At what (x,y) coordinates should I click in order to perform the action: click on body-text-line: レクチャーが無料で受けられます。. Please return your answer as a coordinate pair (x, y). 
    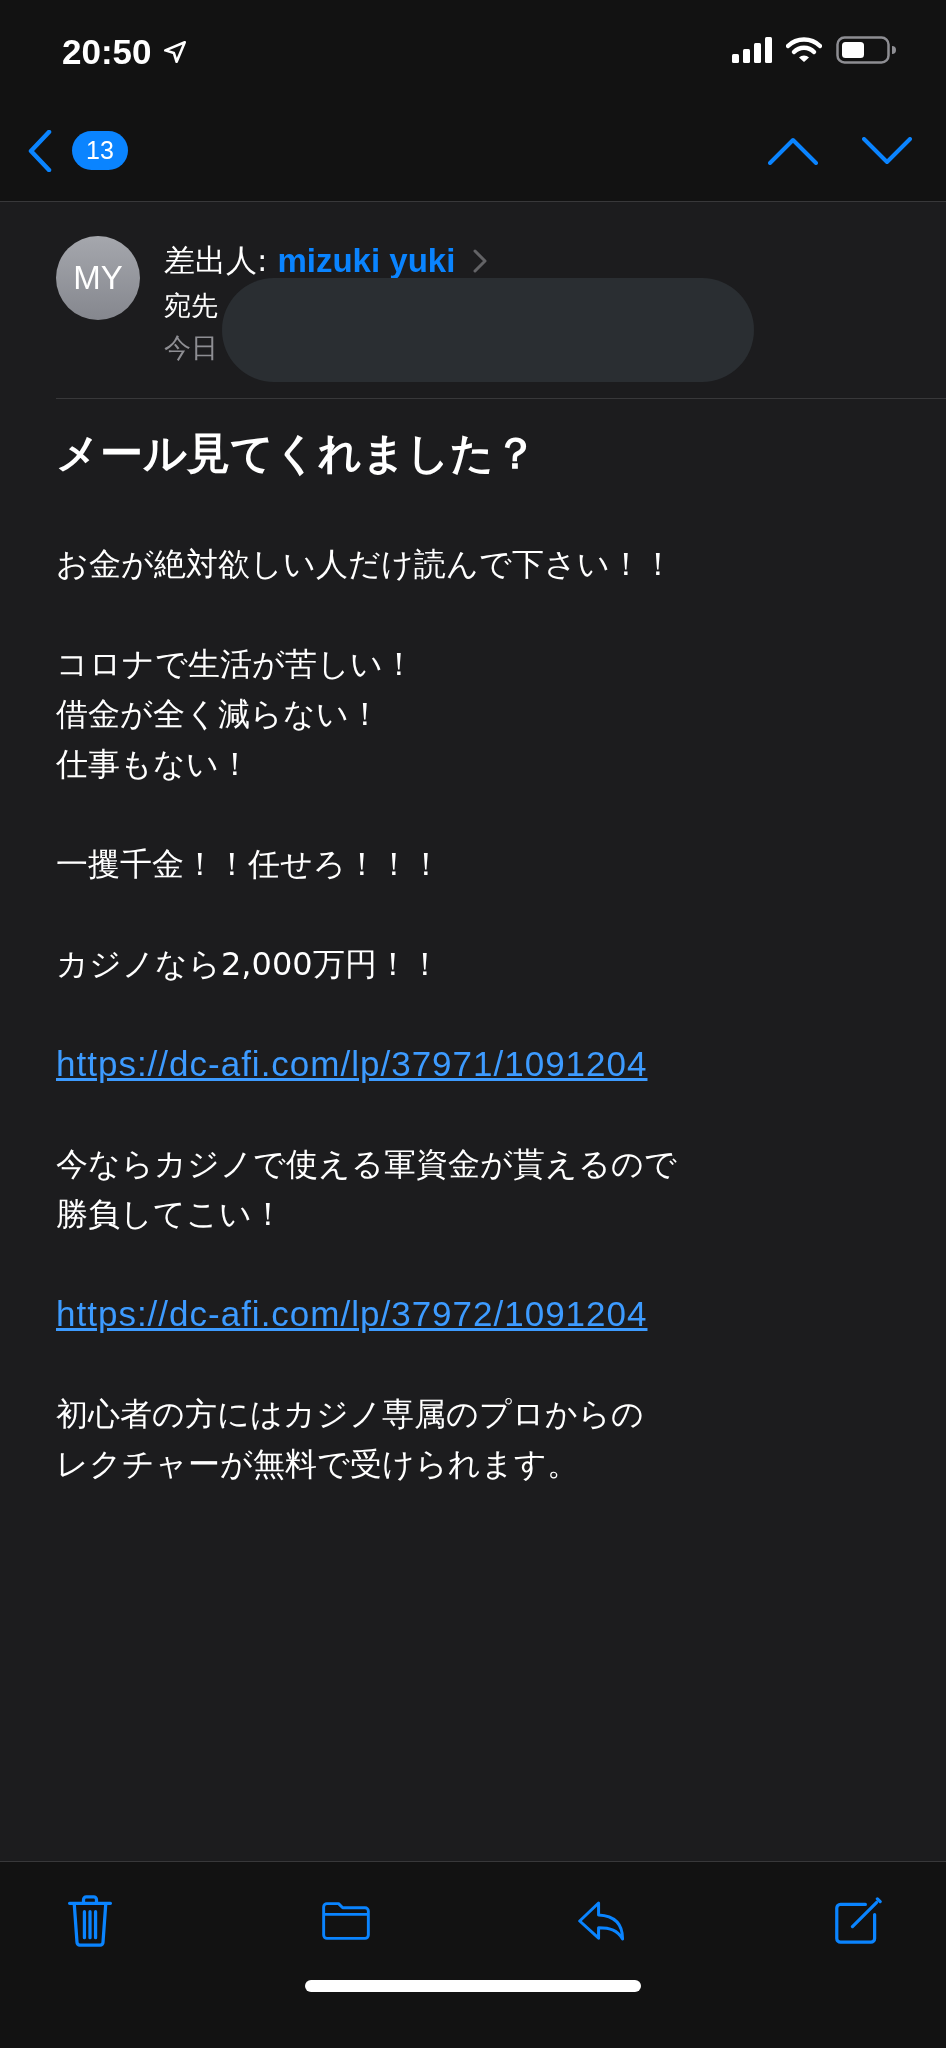
    Looking at the image, I should click on (317, 1464).